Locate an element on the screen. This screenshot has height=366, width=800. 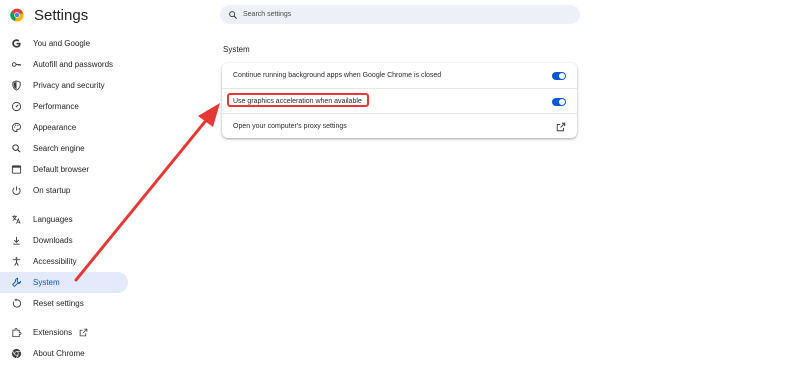
palette-icon is located at coordinates (16, 127).